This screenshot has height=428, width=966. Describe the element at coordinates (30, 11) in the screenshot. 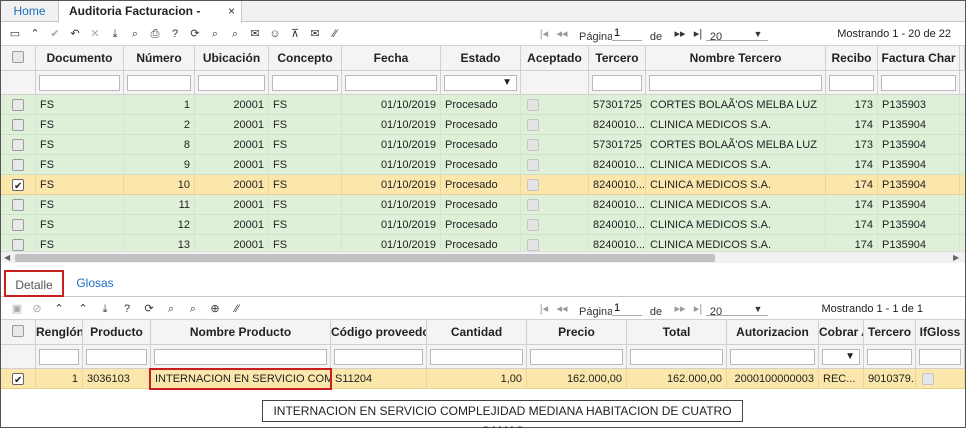

I see `tab-home: Home` at that location.